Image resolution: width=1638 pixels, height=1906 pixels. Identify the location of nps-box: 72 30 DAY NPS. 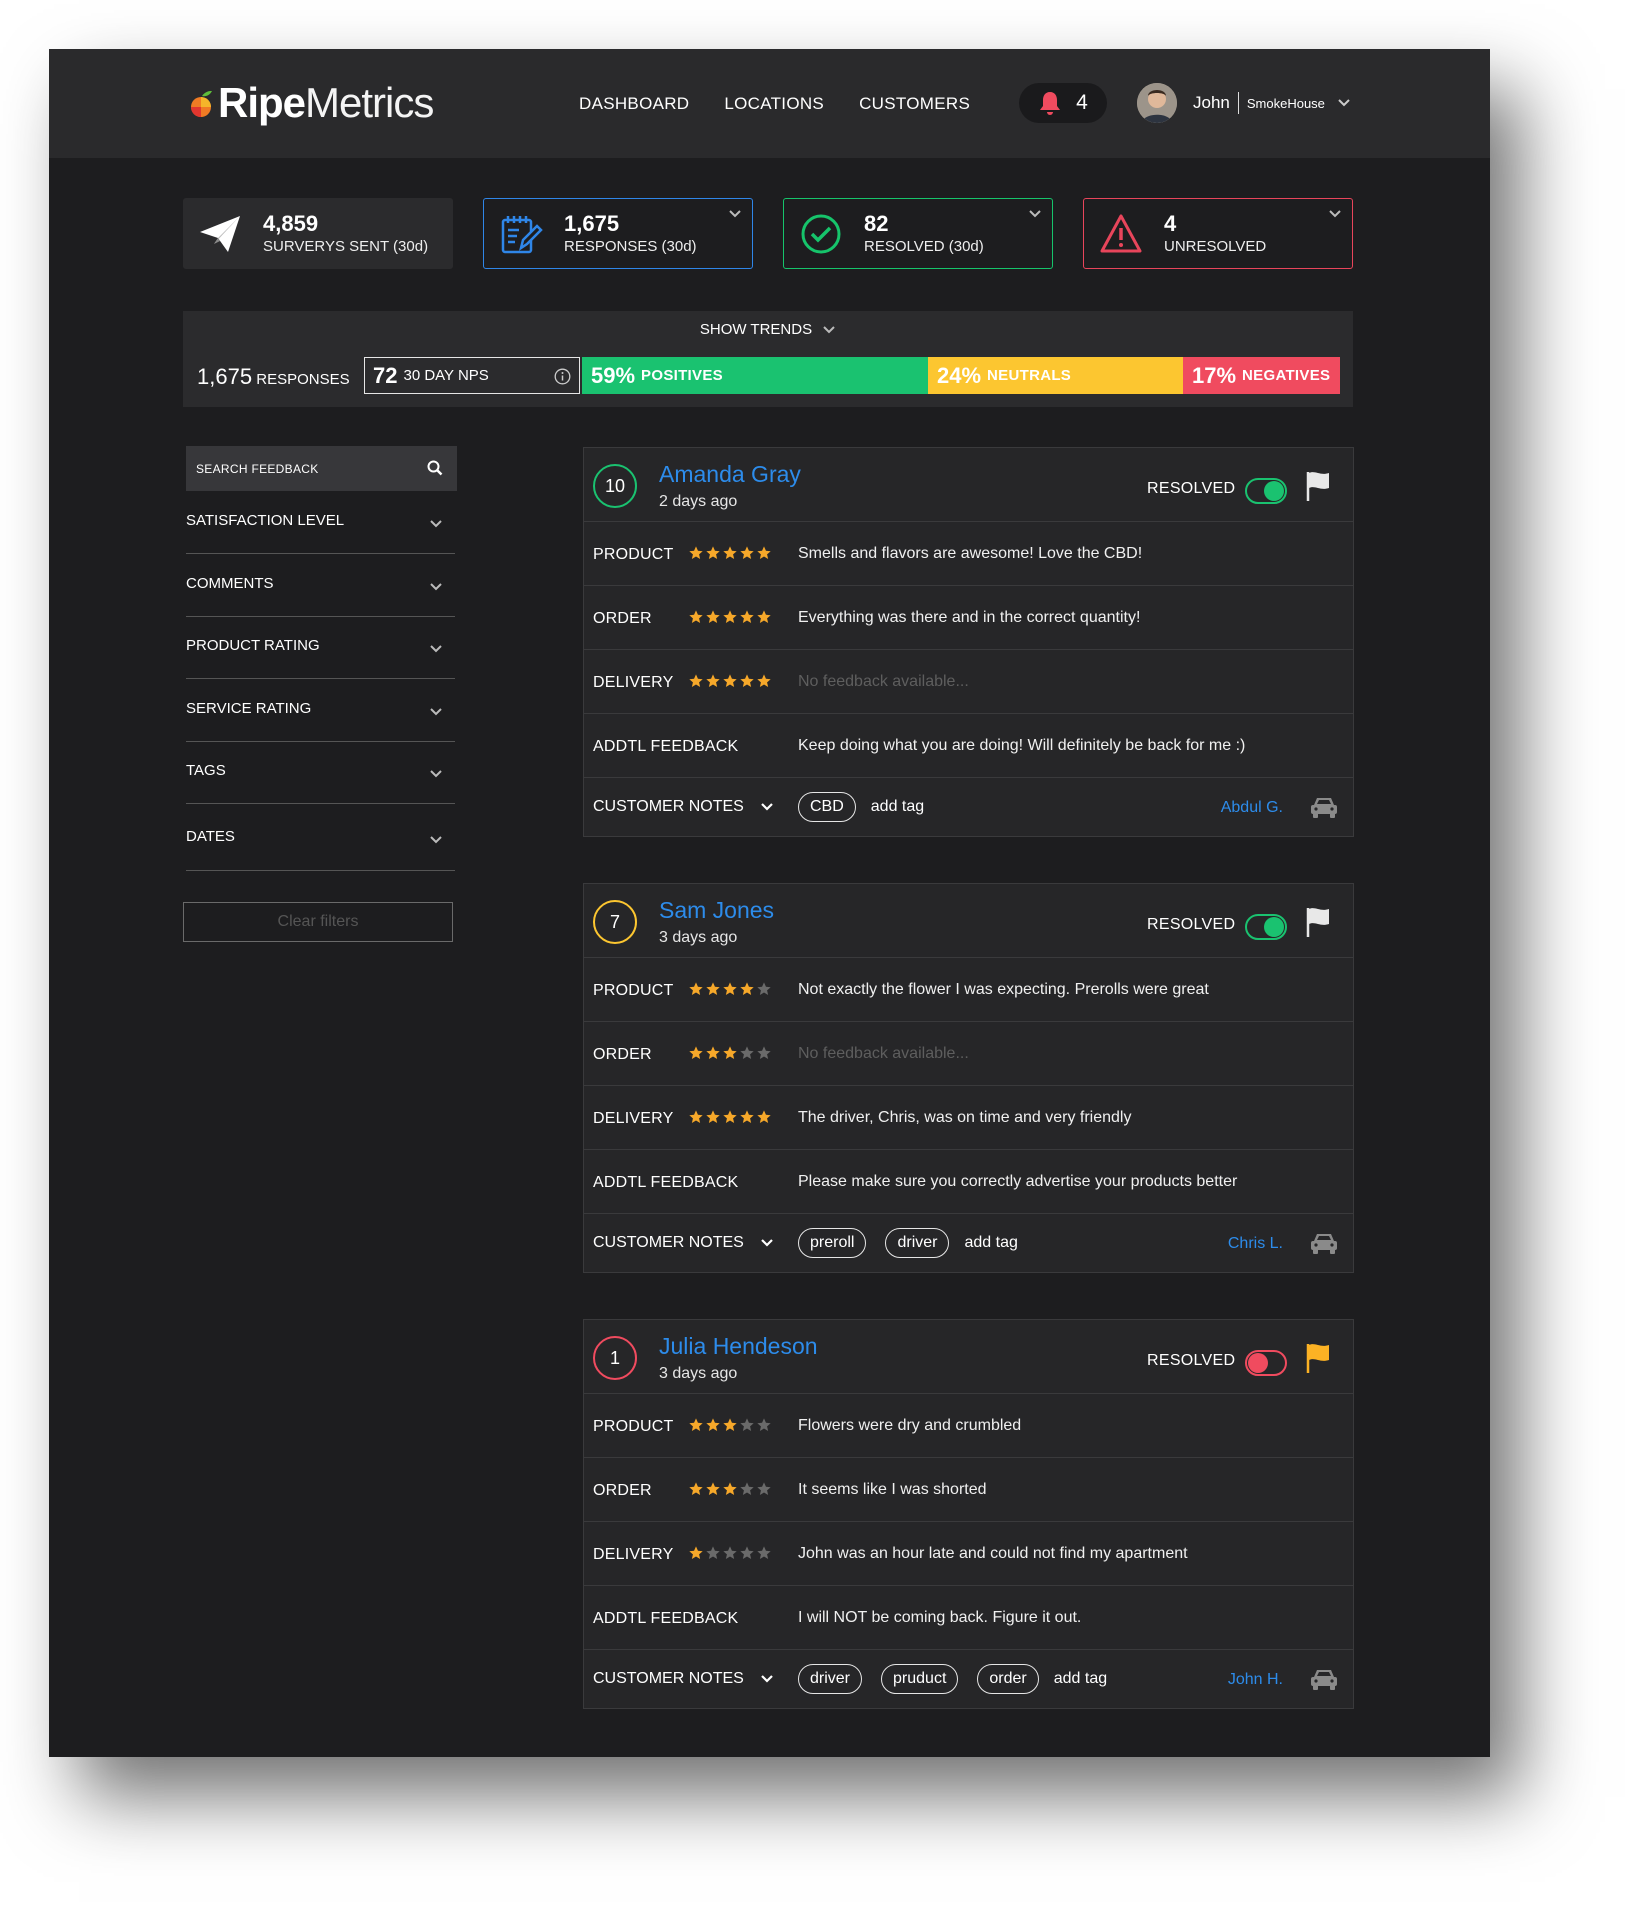
(472, 375).